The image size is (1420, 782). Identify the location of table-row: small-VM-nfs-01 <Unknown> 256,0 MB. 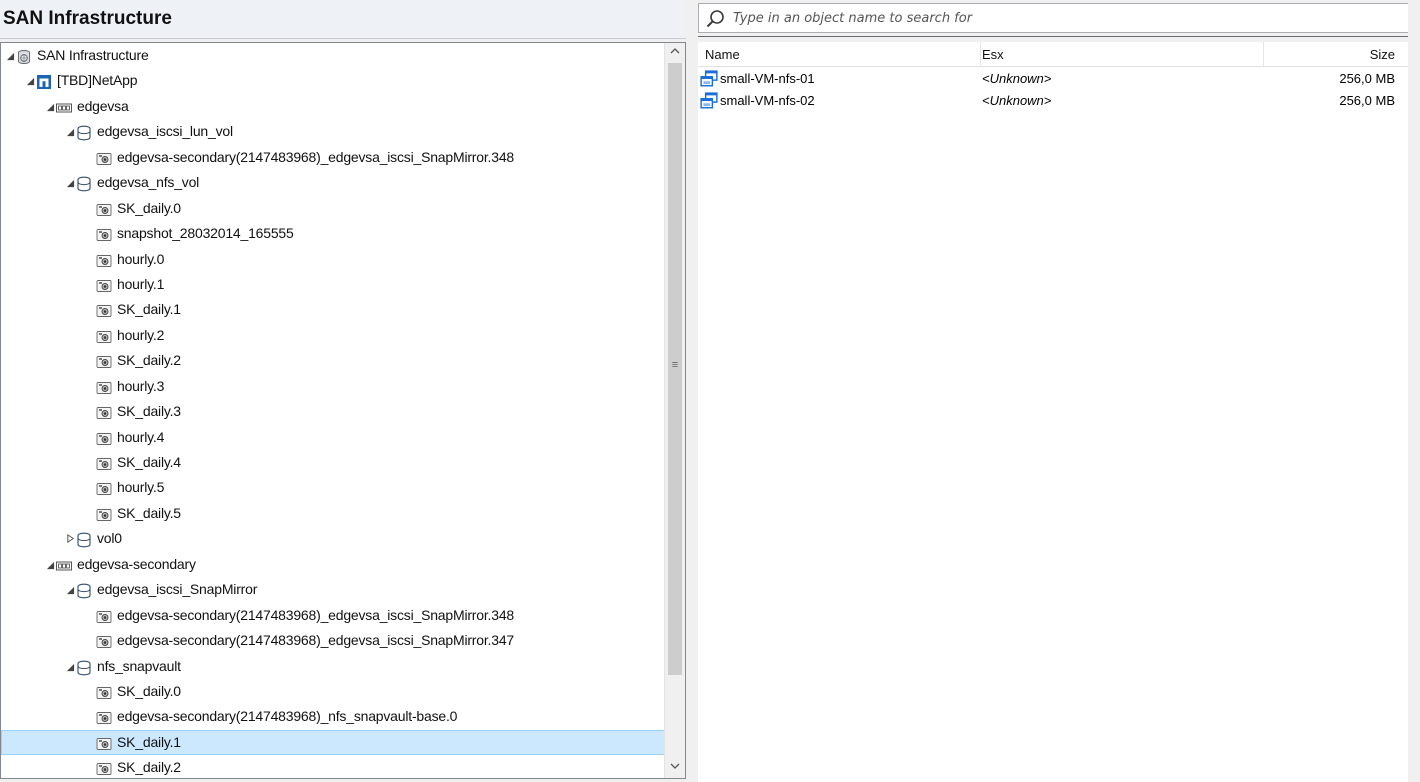
(1053, 79).